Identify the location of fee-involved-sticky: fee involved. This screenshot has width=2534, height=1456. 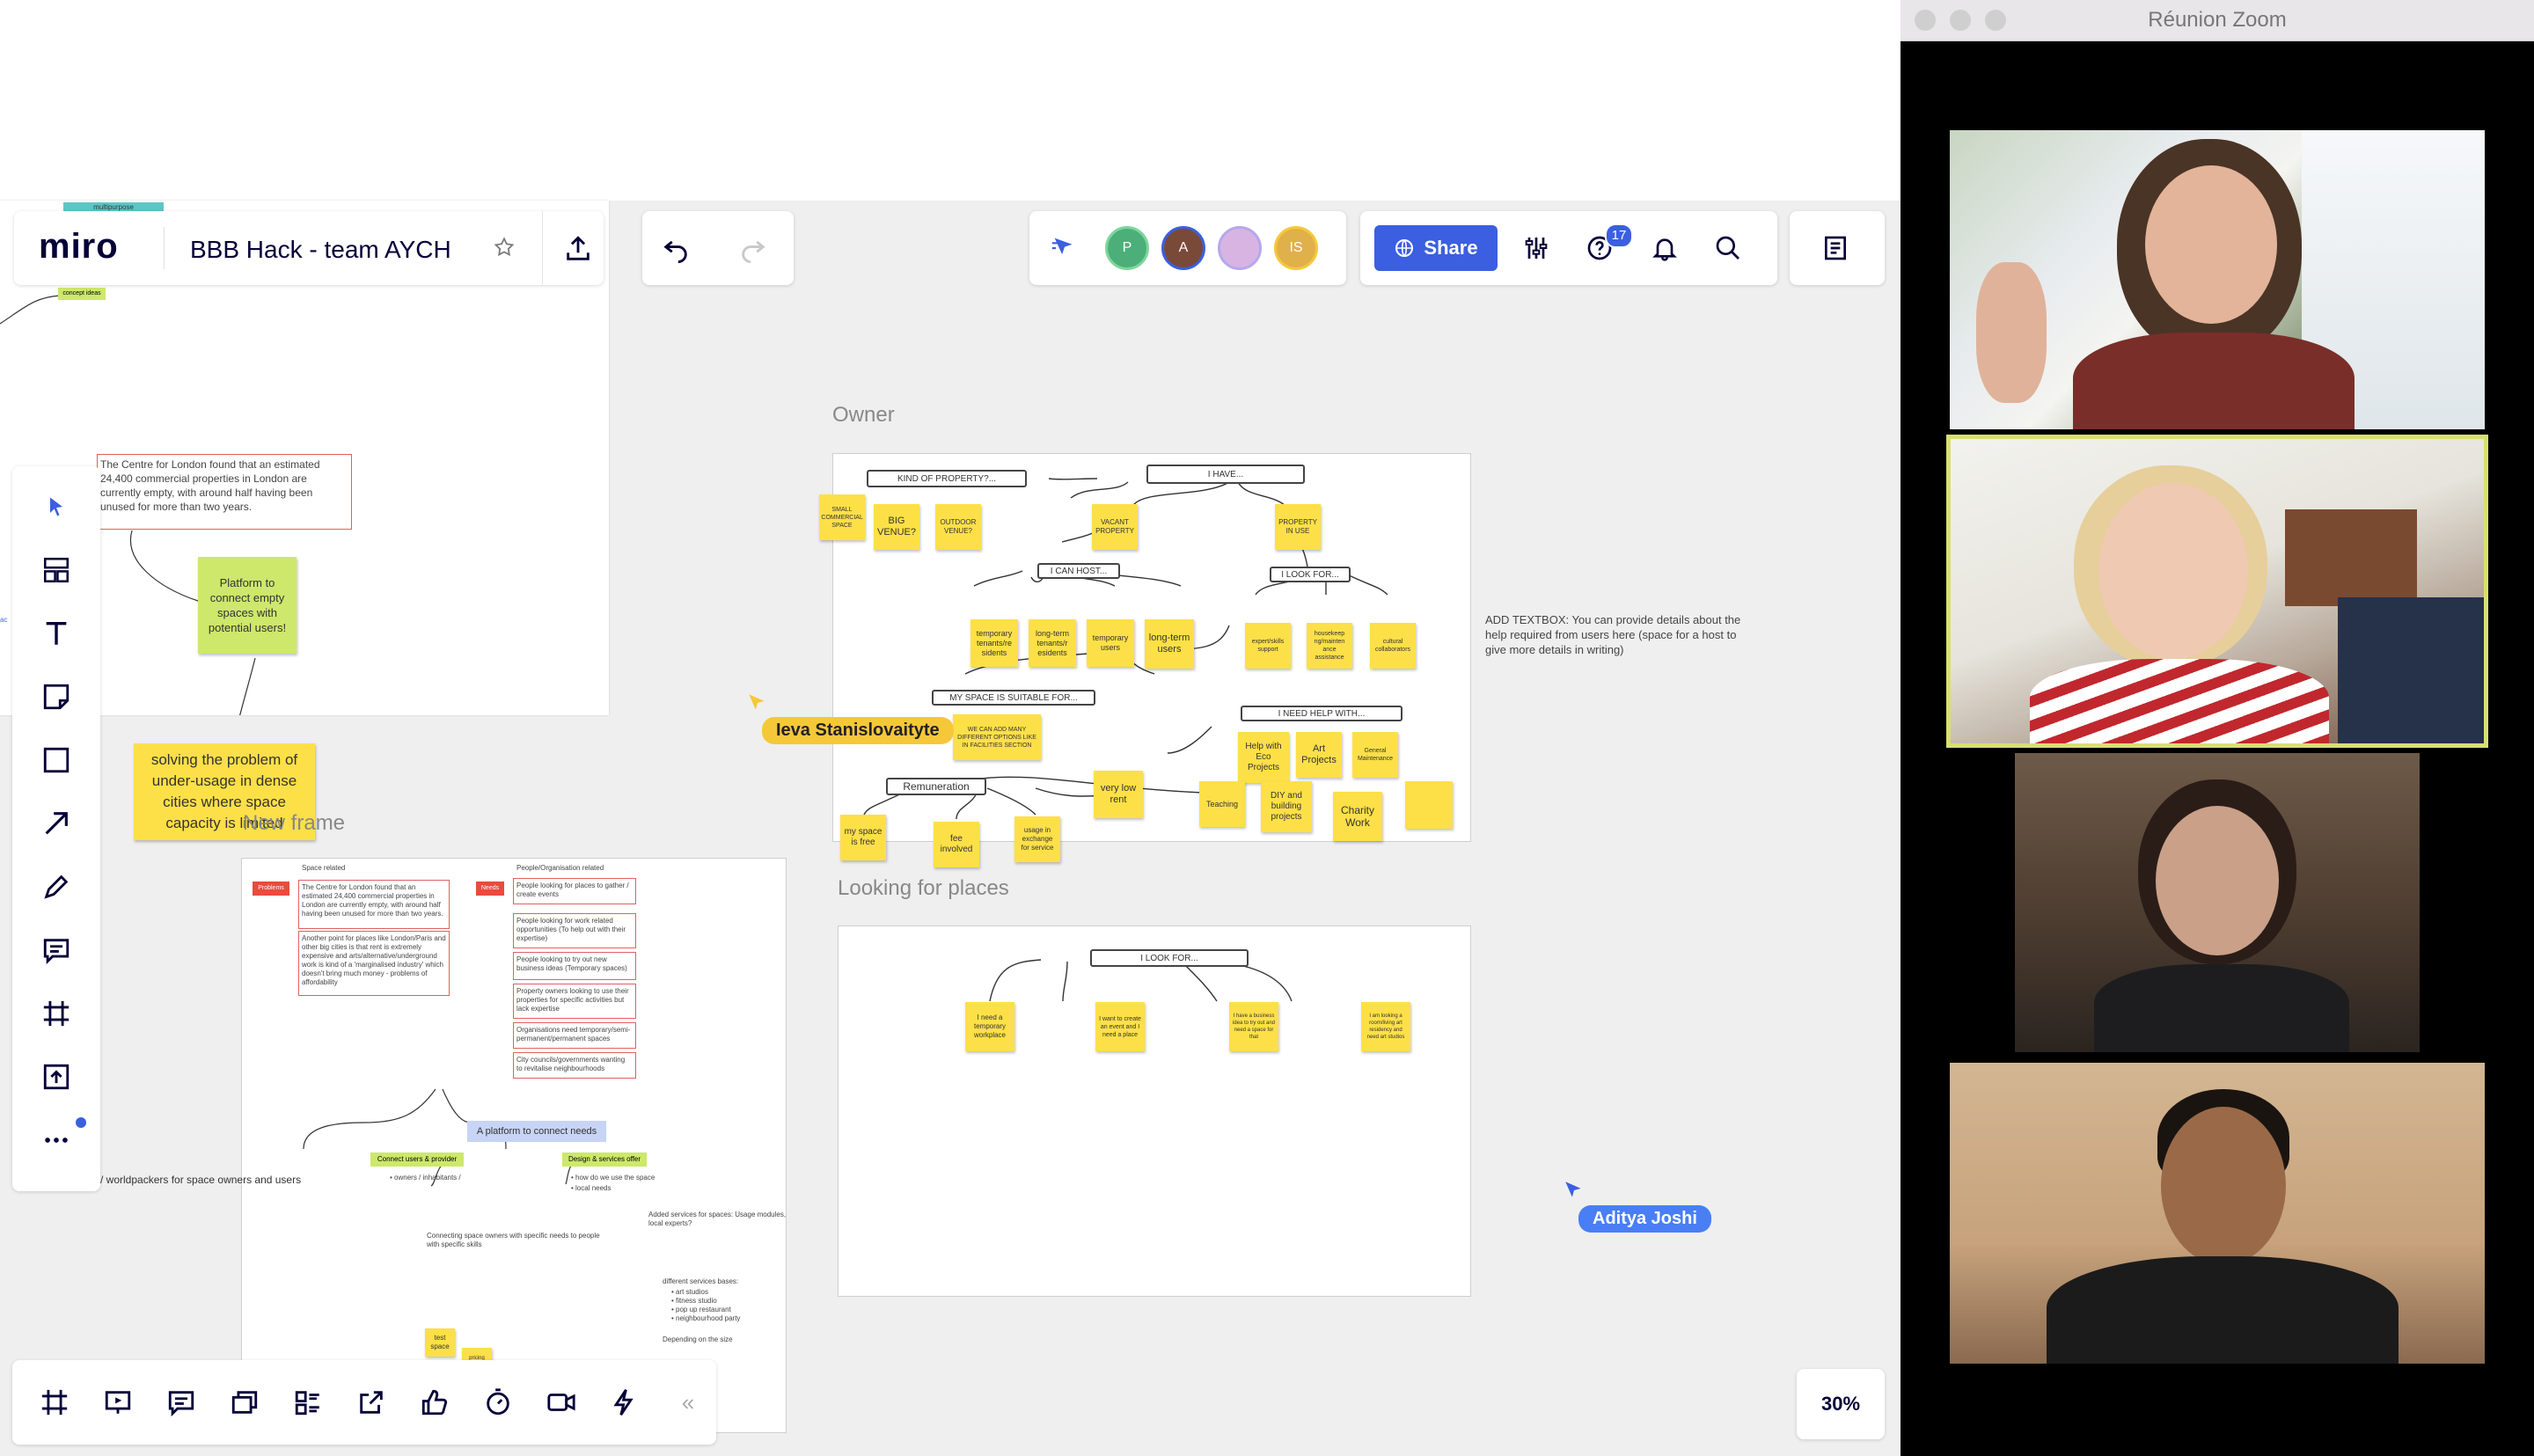
(956, 844).